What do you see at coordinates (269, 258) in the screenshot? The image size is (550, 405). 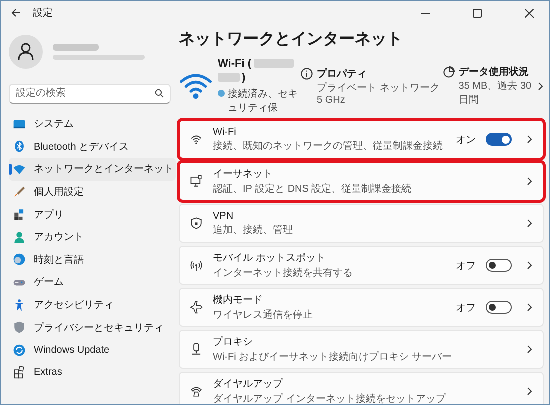 I see `card-title: モバイル ホットスポット` at bounding box center [269, 258].